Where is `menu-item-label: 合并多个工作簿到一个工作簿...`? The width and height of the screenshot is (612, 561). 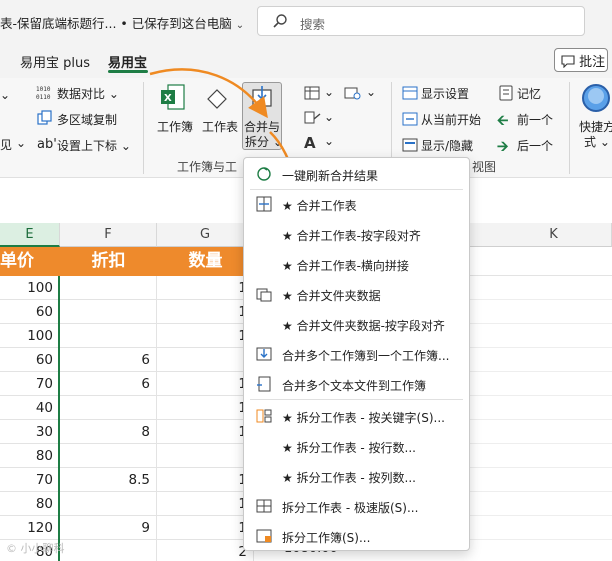
menu-item-label: 合并多个工作簿到一个工作簿... is located at coordinates (366, 356).